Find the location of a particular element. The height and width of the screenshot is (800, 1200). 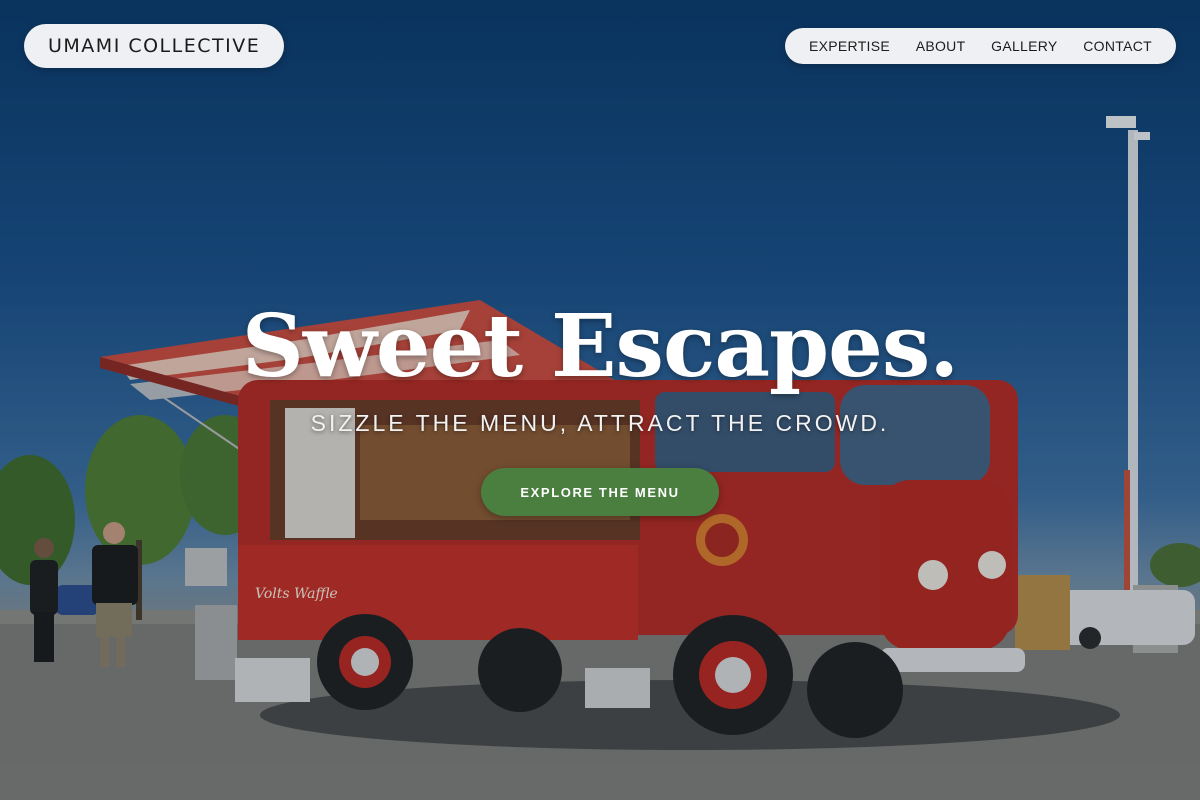

nav-item-expertise: EXPERTISE is located at coordinates (849, 46).